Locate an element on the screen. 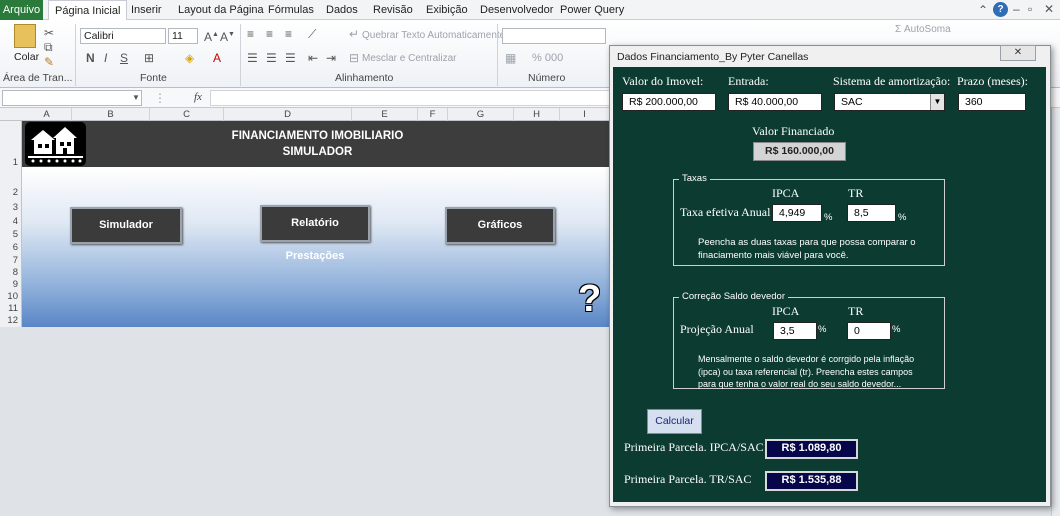 The width and height of the screenshot is (1060, 516). shrink-font-icon: A▼ is located at coordinates (227, 36).